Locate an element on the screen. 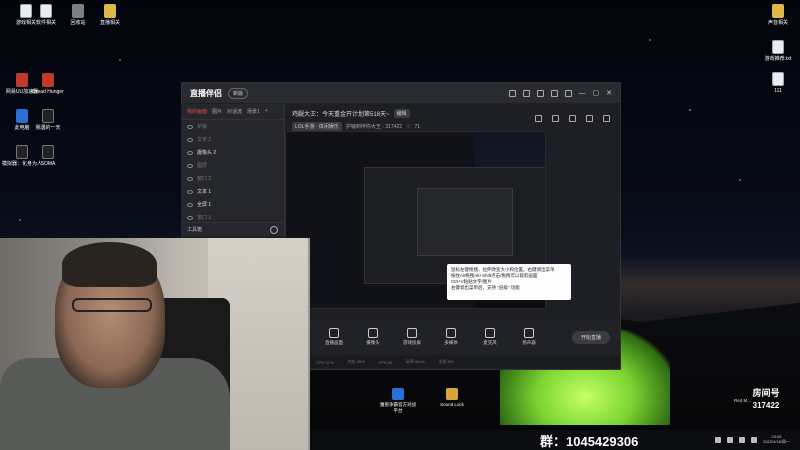 The height and width of the screenshot is (450, 800). source-toolbar: 直播画面 摄像头 游戏投屏 多媒体 麦克风 扬声器 开始直播 is located at coordinates (465, 337).